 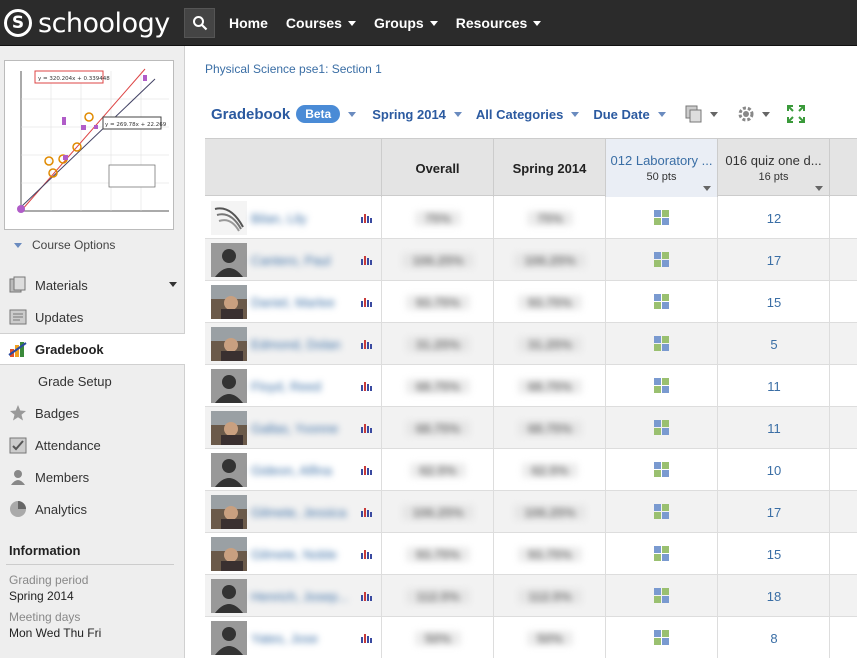 What do you see at coordinates (774, 637) in the screenshot?
I see `quiz-grade-cell: 8` at bounding box center [774, 637].